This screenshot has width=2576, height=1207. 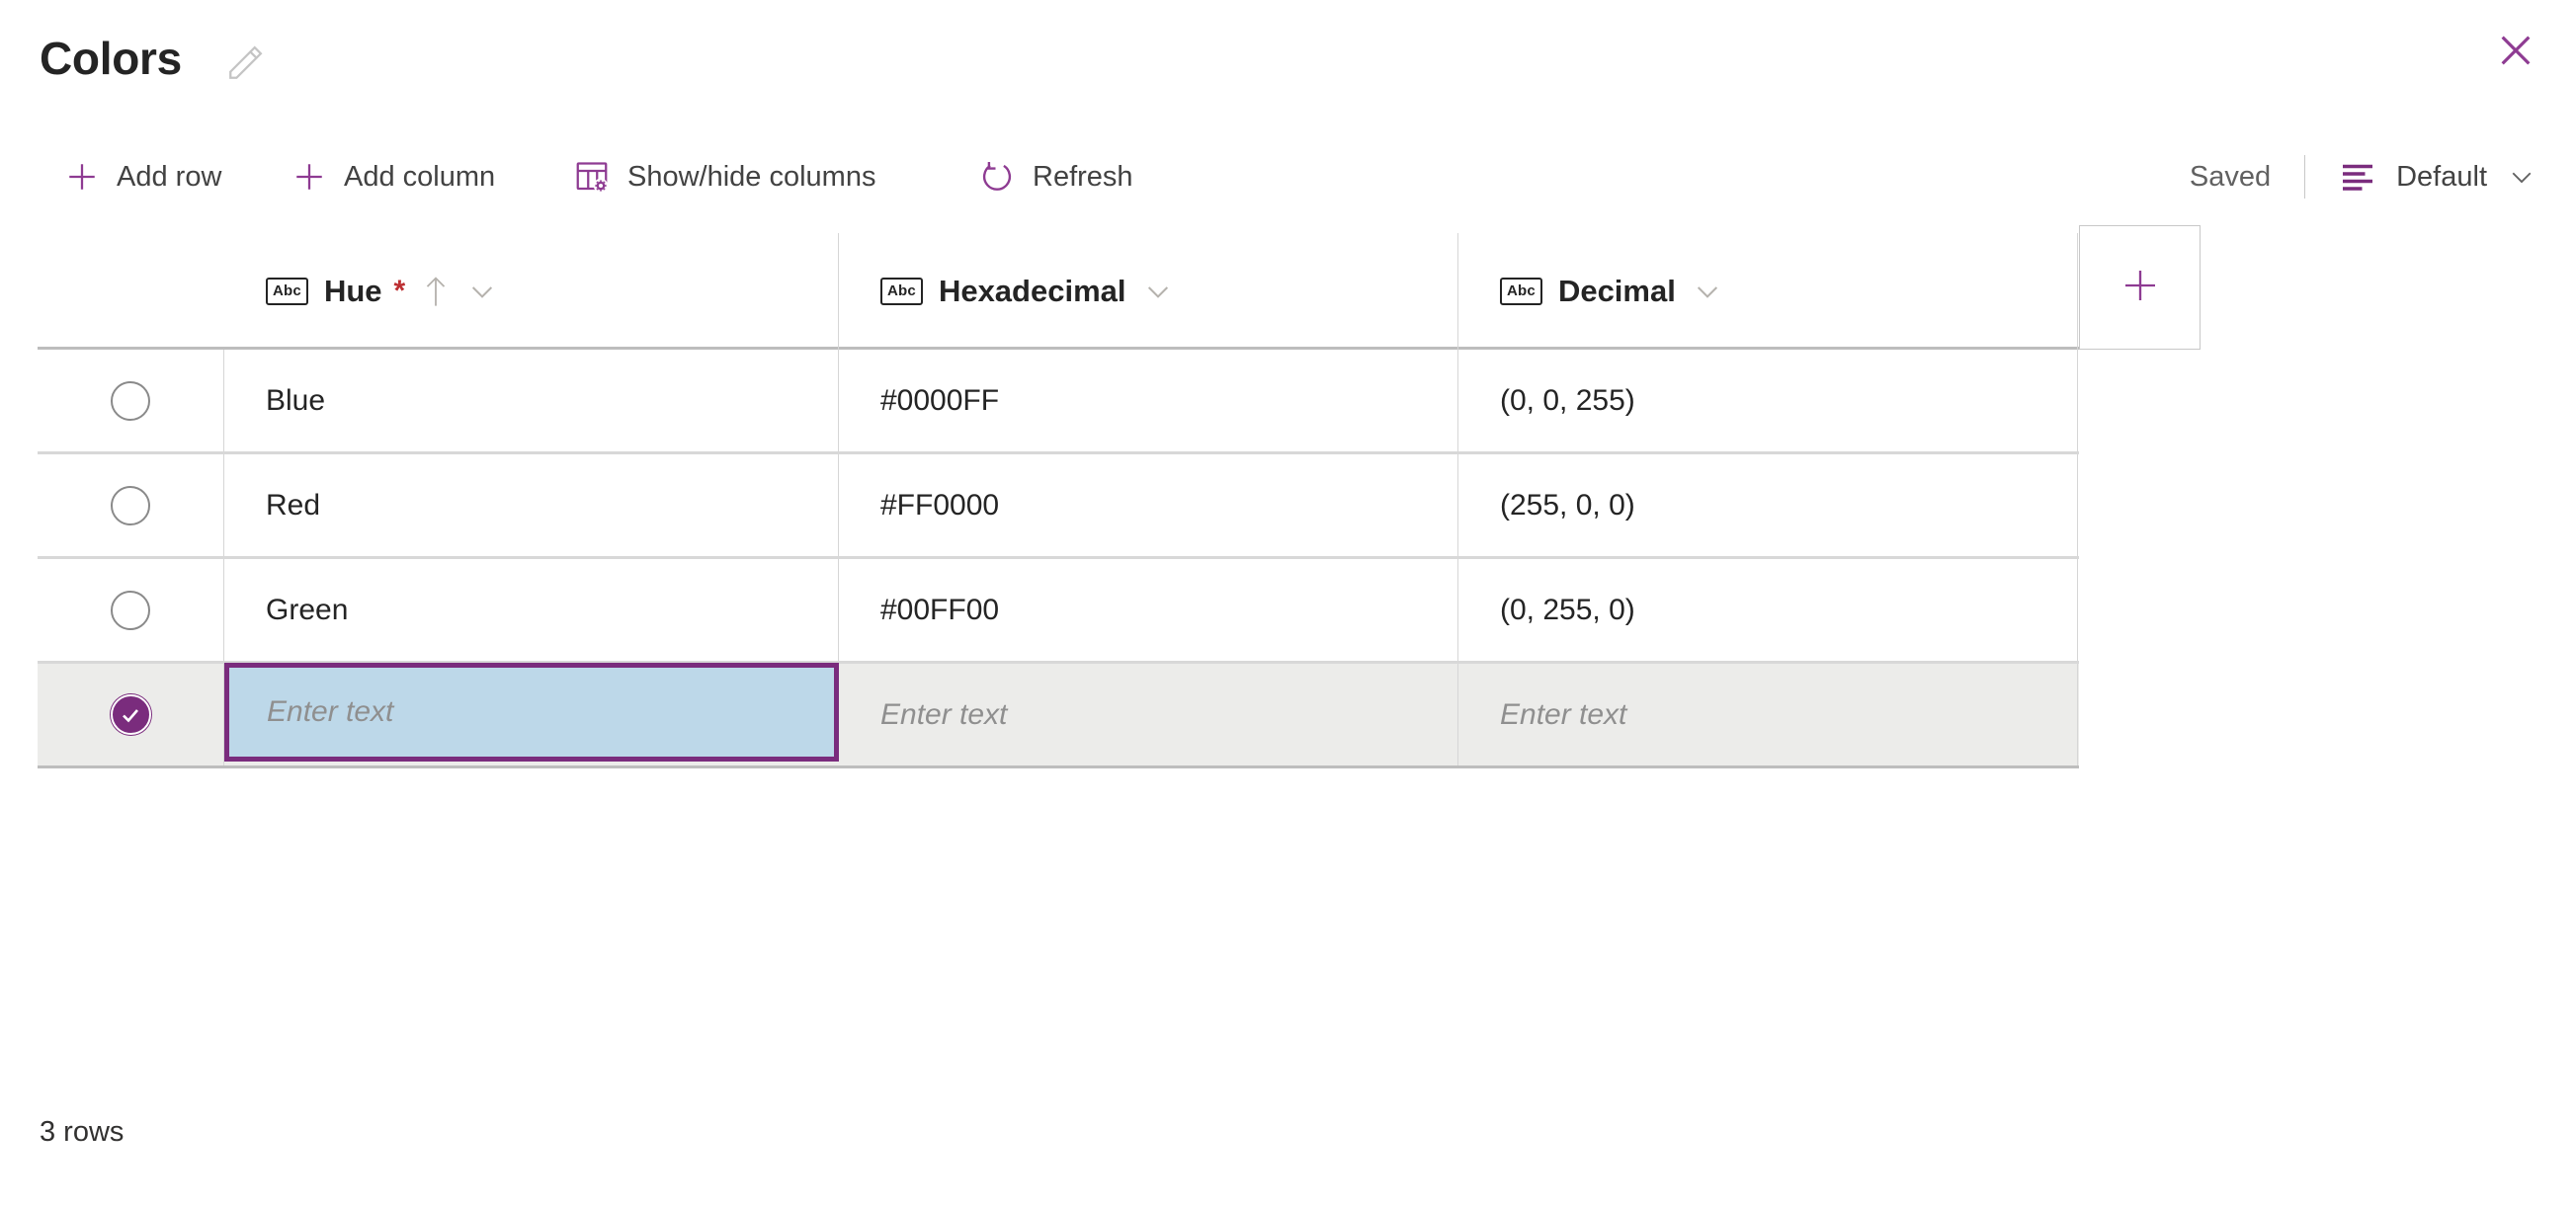 What do you see at coordinates (436, 291) in the screenshot?
I see `arrow-up-icon` at bounding box center [436, 291].